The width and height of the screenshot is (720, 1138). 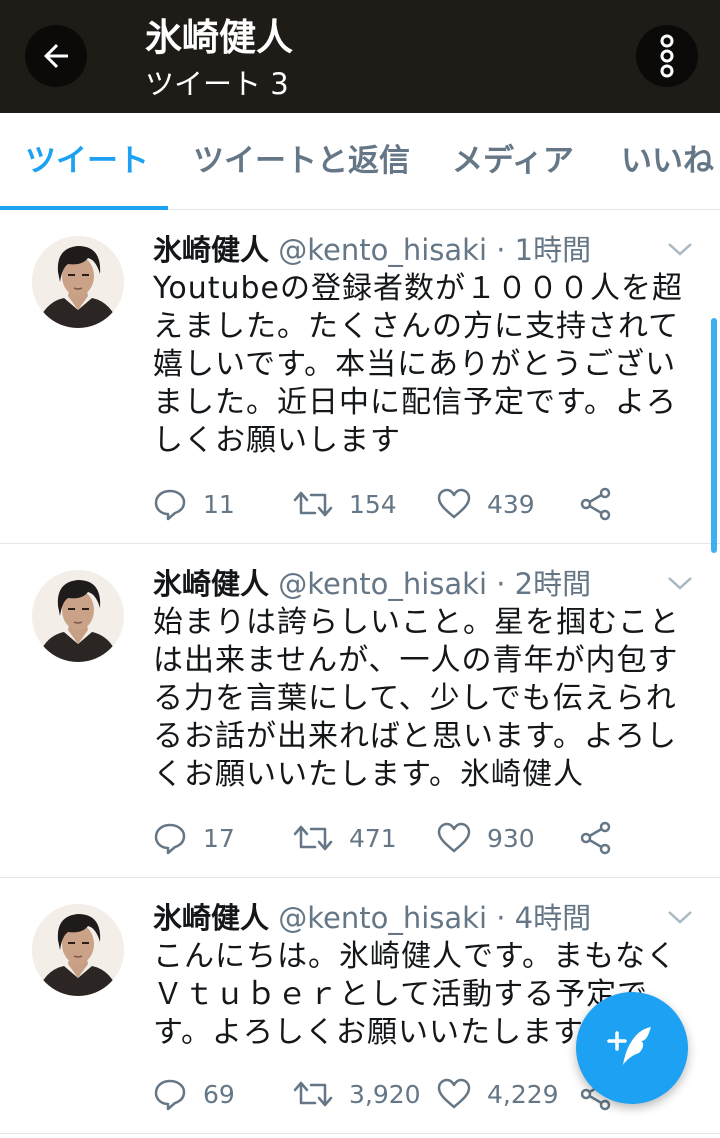 I want to click on profile-tabs: ツイート ツイートと返信 メディア いいね, so click(x=360, y=162).